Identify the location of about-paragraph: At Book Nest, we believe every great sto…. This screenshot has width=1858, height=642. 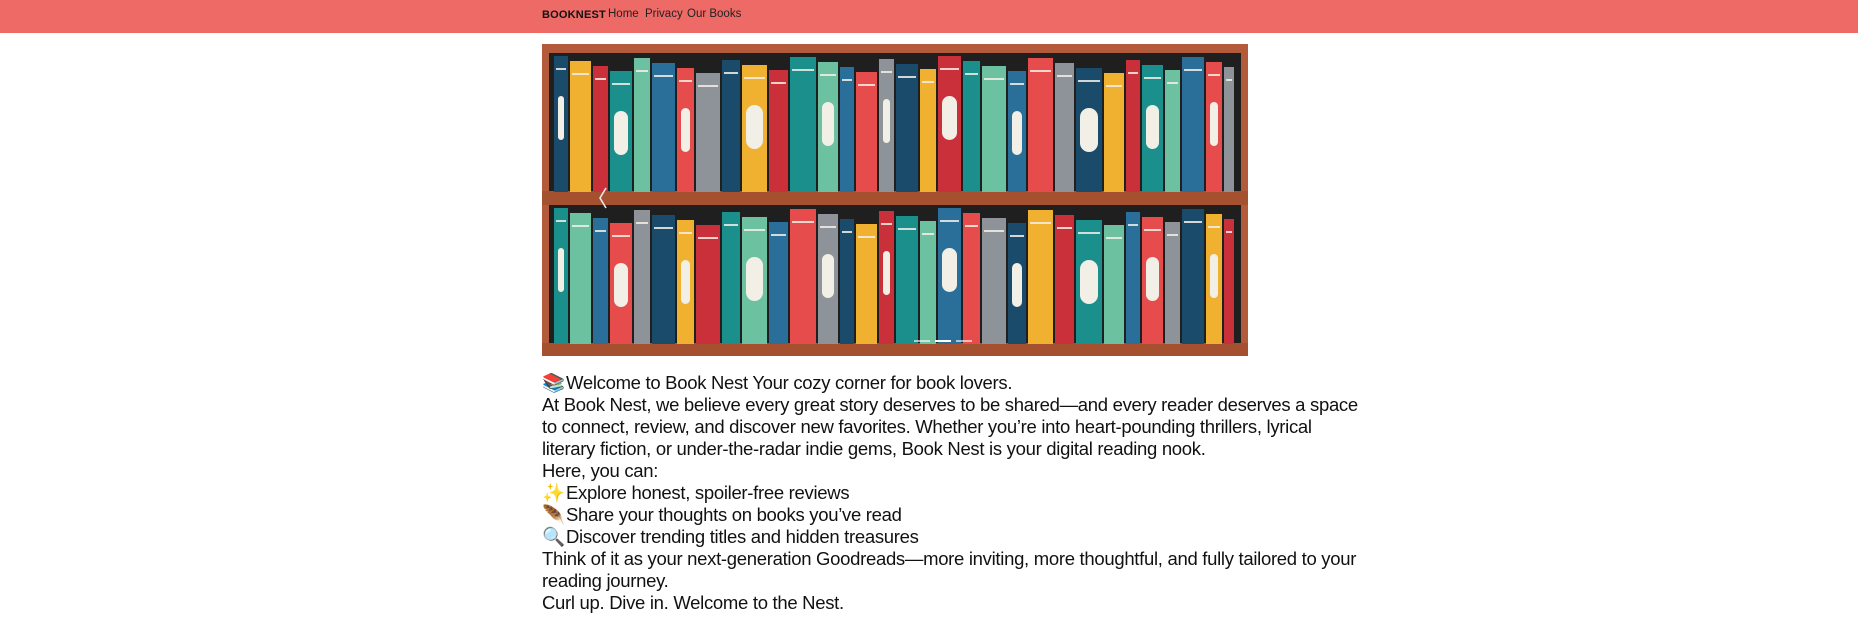
(950, 426).